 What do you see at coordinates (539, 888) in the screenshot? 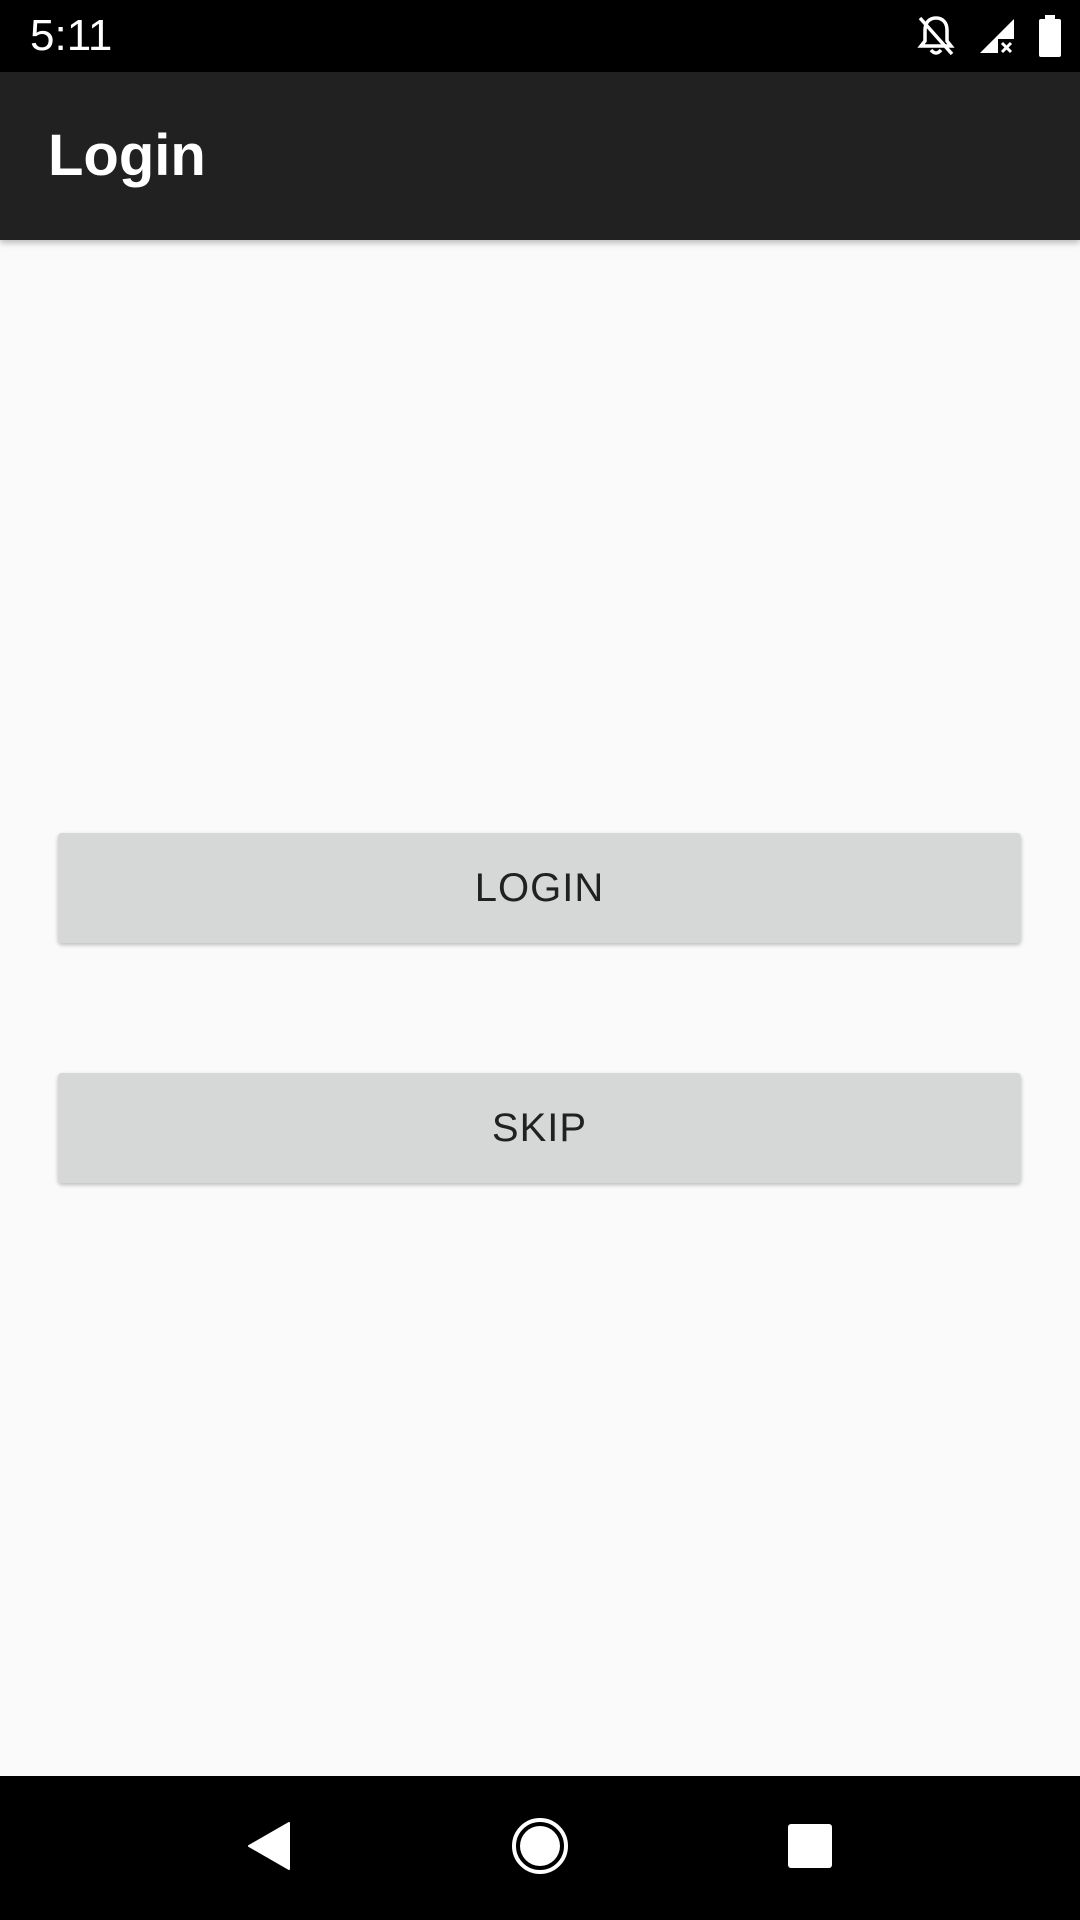
I see `login-button: LOGIN` at bounding box center [539, 888].